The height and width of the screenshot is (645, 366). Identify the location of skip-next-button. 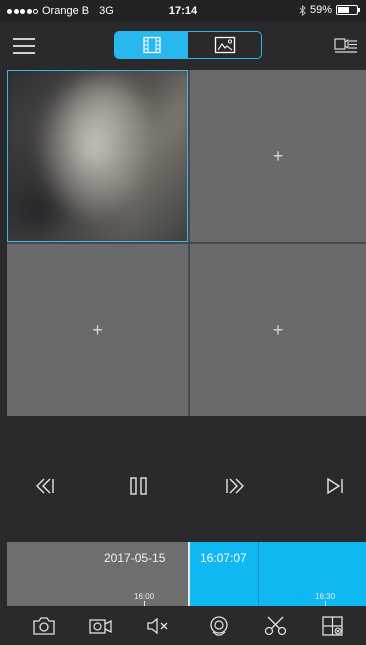
(335, 486).